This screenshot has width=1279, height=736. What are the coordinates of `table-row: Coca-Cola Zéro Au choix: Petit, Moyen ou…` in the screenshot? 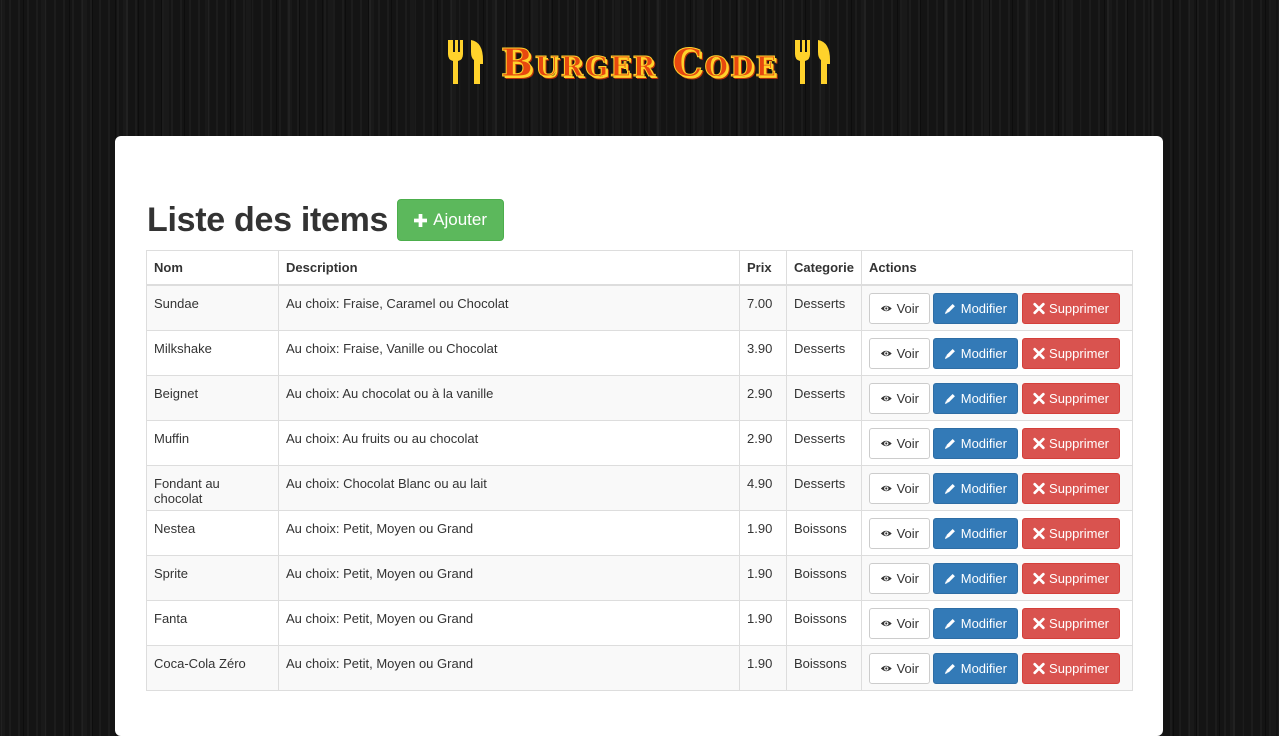 It's located at (639, 667).